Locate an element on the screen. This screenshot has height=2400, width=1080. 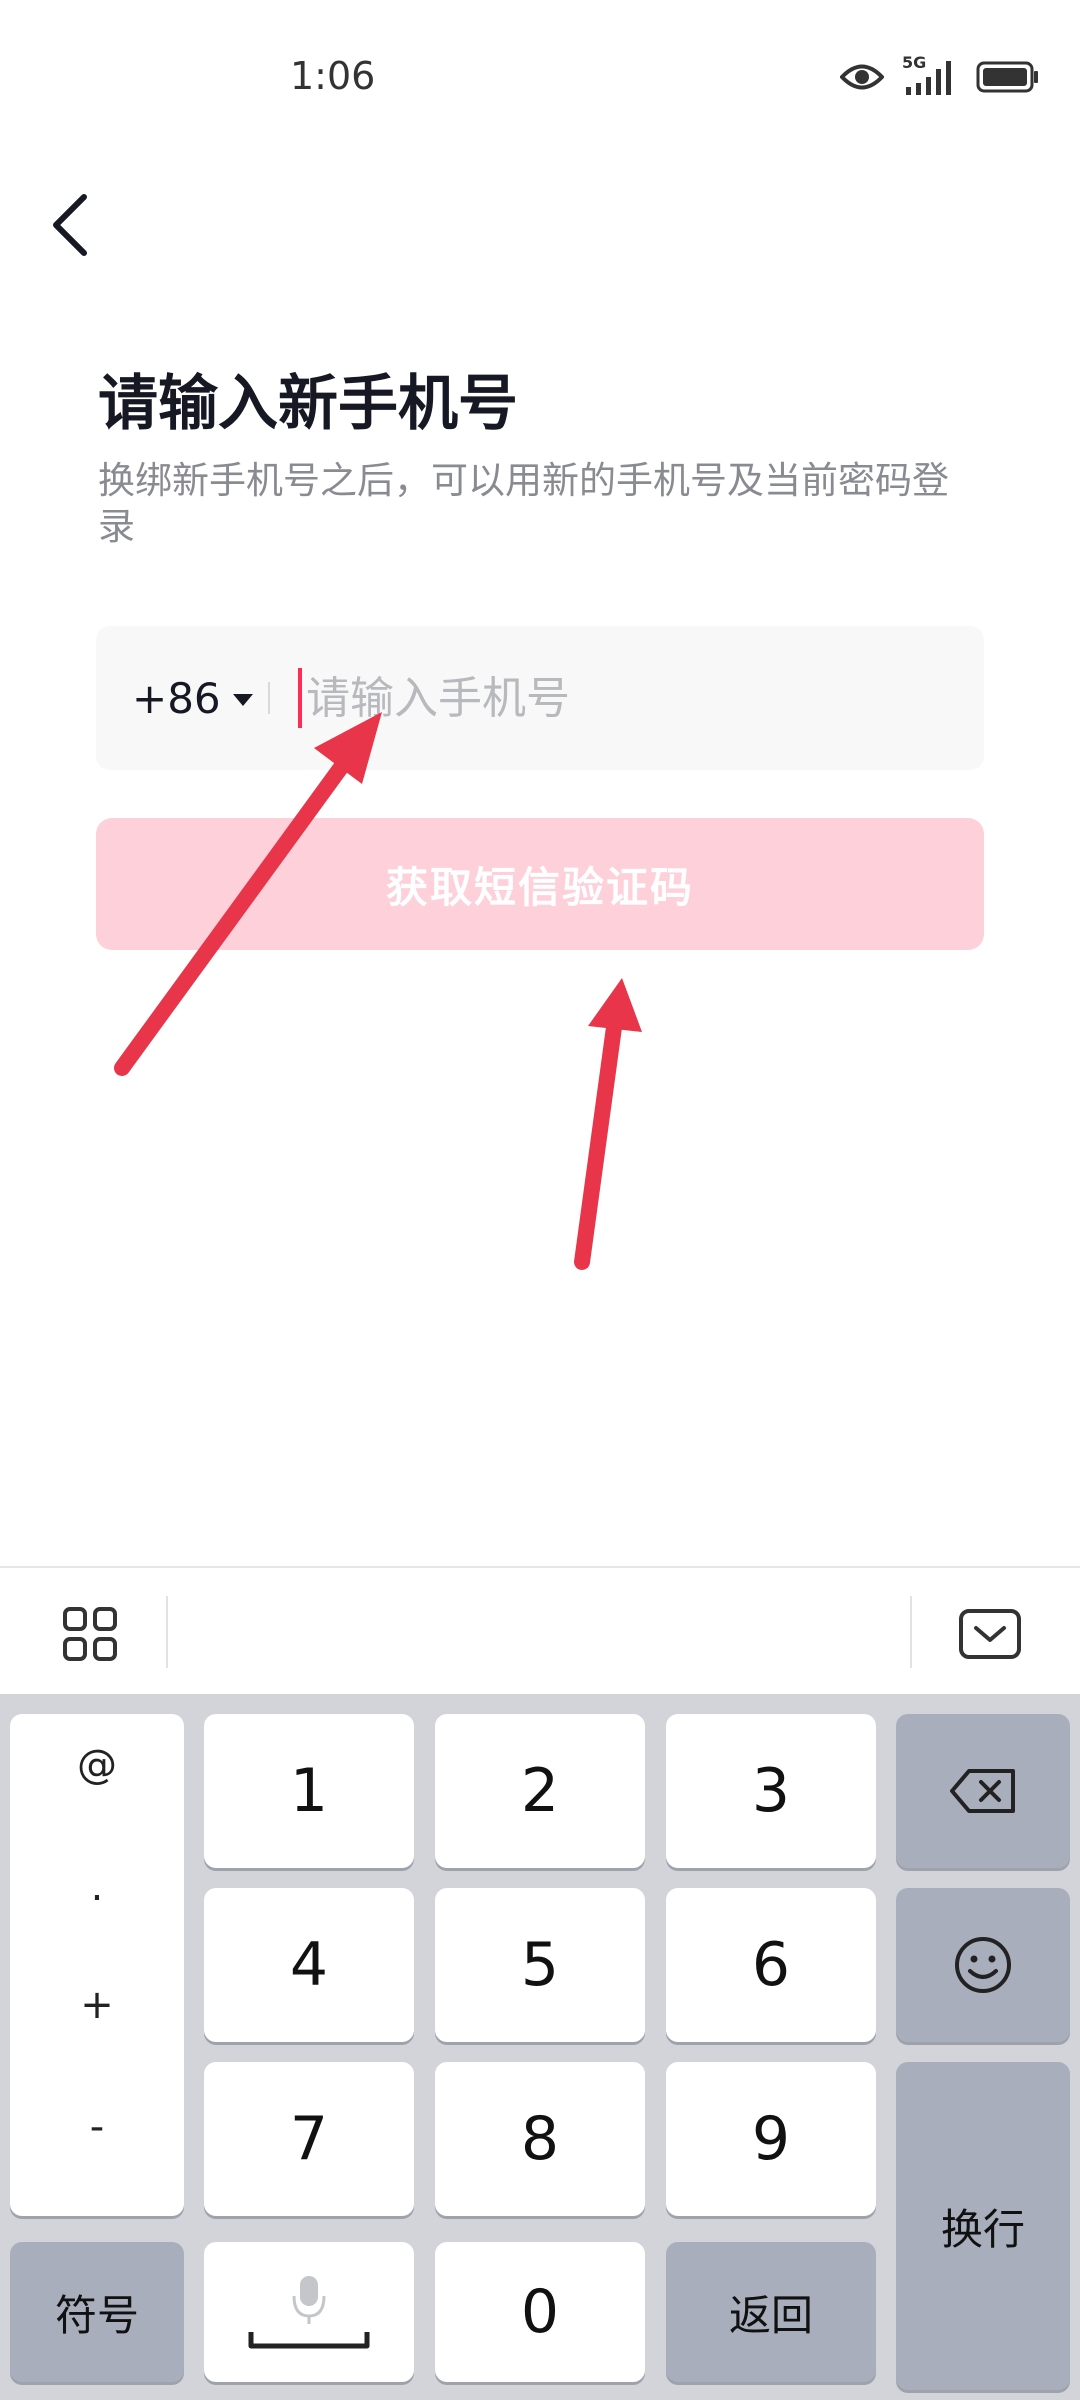
status-time: 1:06 is located at coordinates (333, 76).